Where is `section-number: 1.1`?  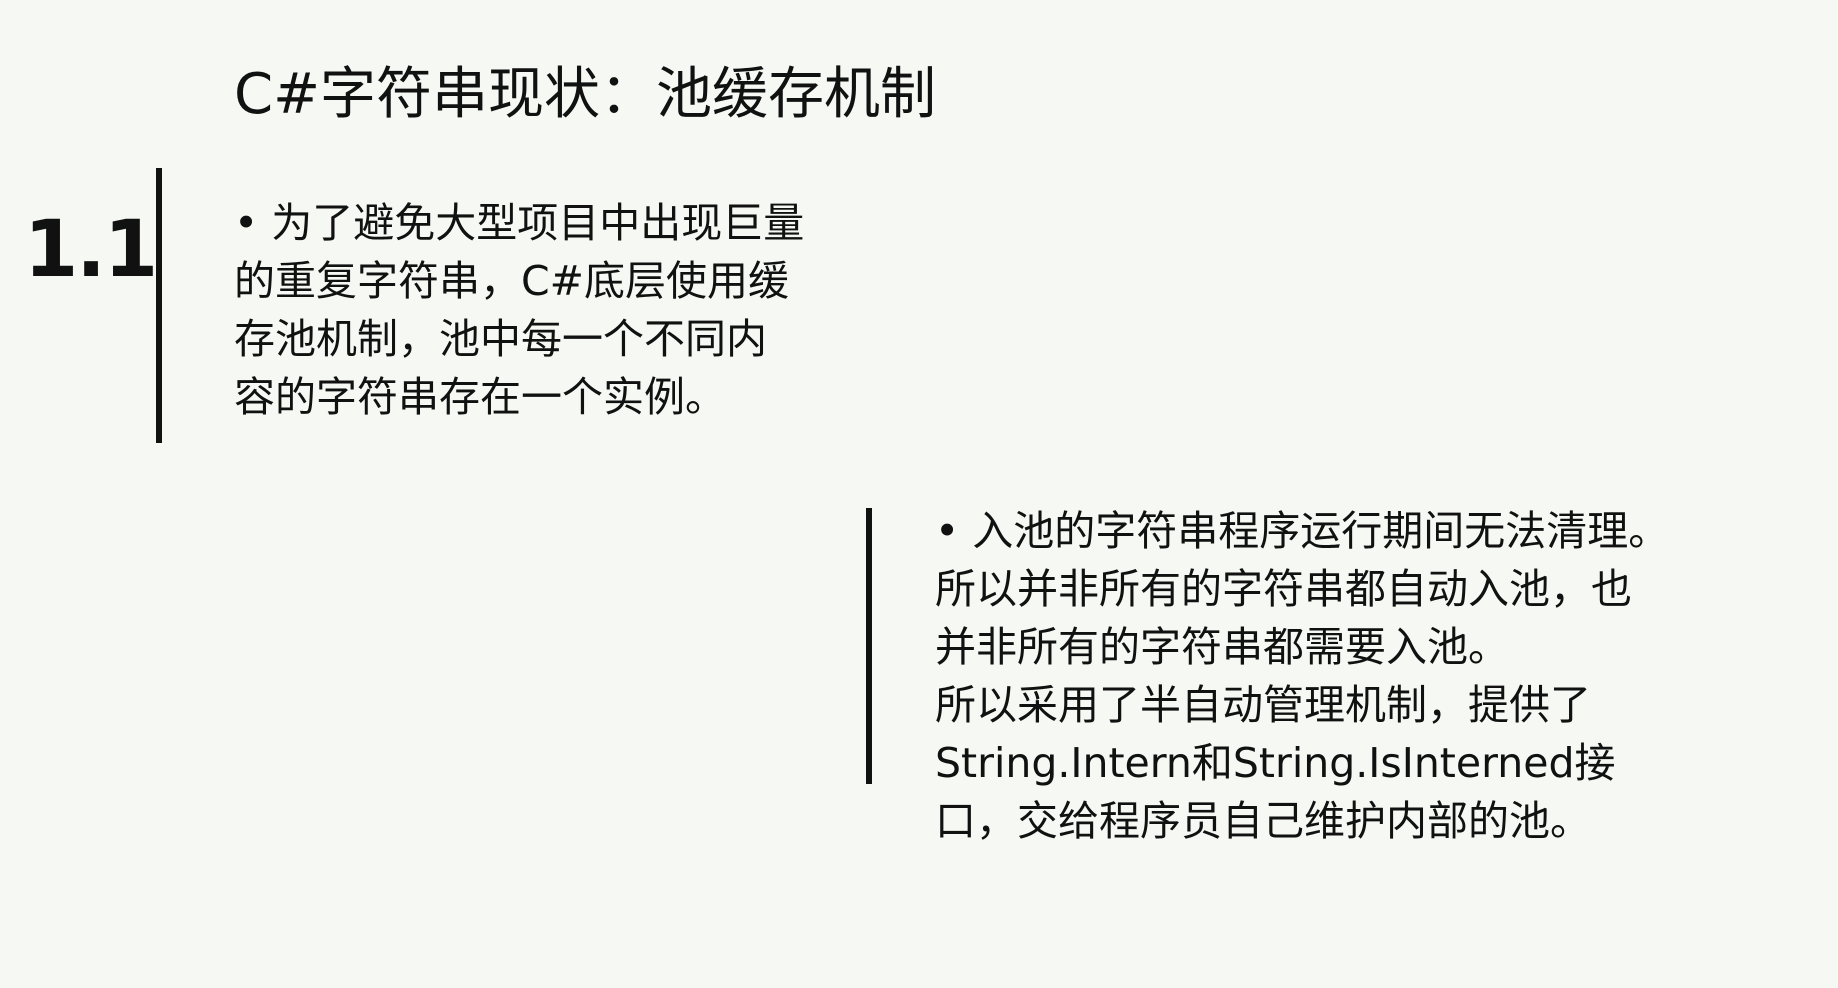 section-number: 1.1 is located at coordinates (91, 250).